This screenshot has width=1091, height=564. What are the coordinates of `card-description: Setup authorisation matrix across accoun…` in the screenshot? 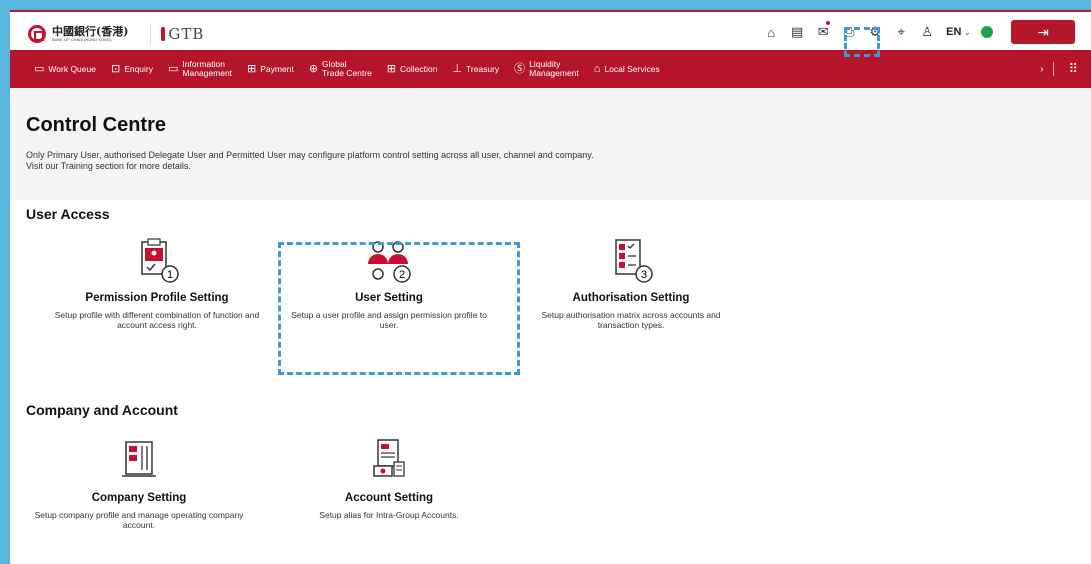 It's located at (631, 320).